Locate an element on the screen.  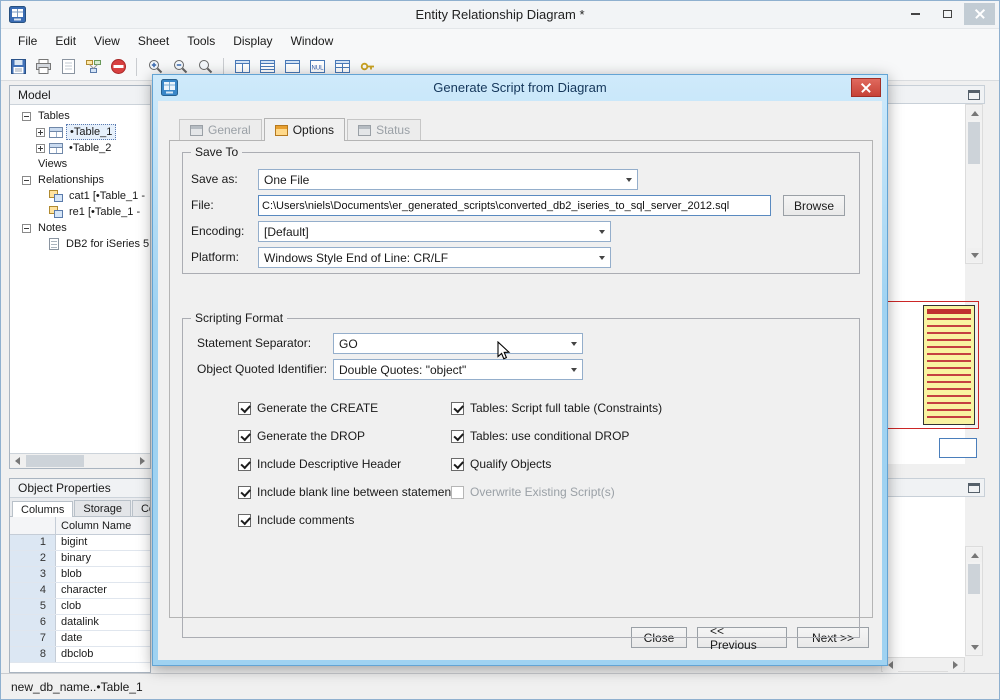
platform-dropdown: Windows Style End of Line: CR/LF is located at coordinates (434, 257).